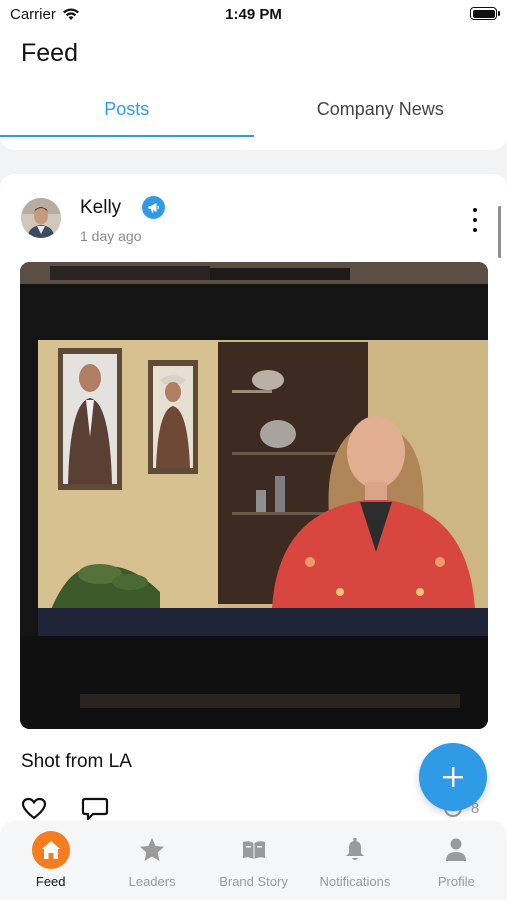  I want to click on star-icon, so click(152, 849).